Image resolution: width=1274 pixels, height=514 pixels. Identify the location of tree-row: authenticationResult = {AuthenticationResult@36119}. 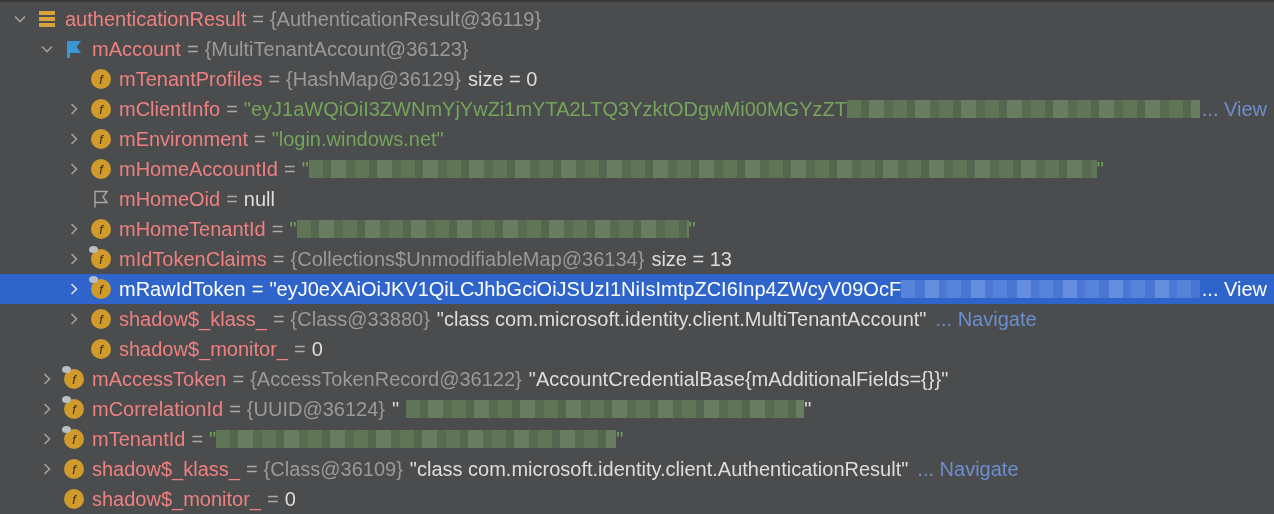
(637, 19).